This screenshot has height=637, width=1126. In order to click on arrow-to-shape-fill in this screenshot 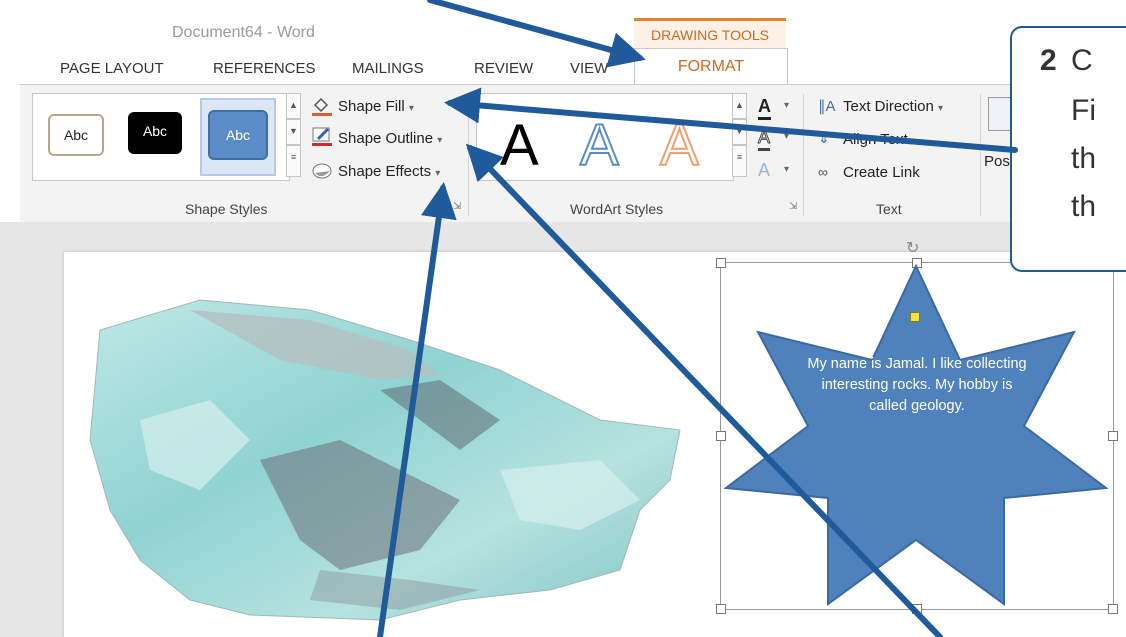, I will do `click(731, 120)`.